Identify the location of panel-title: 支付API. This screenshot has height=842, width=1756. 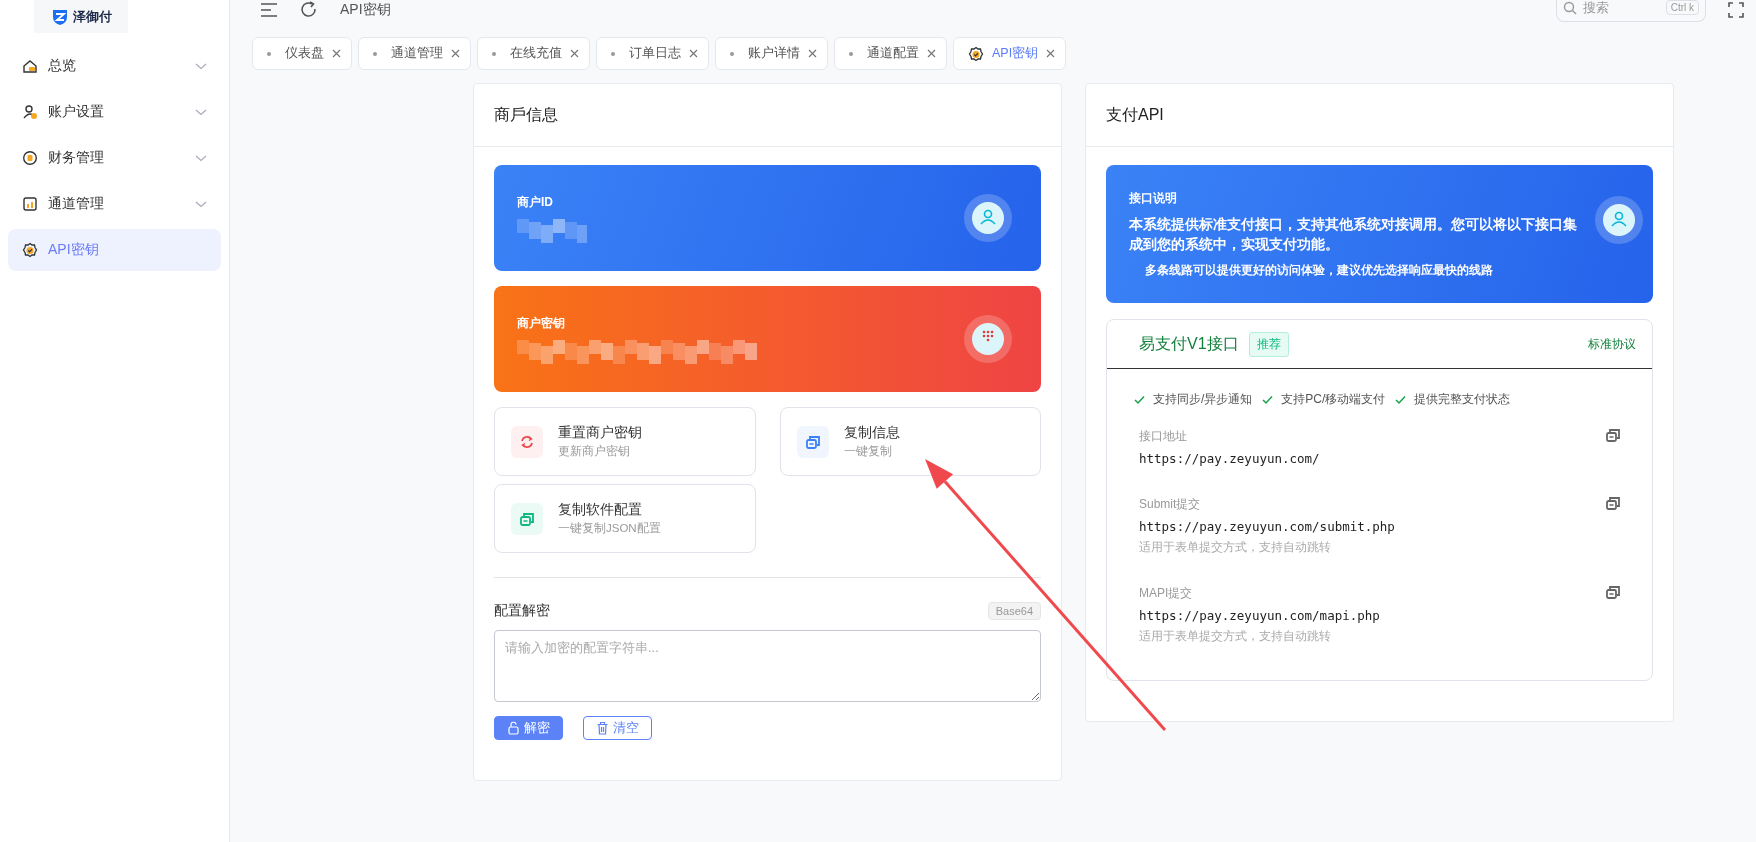
(1379, 115).